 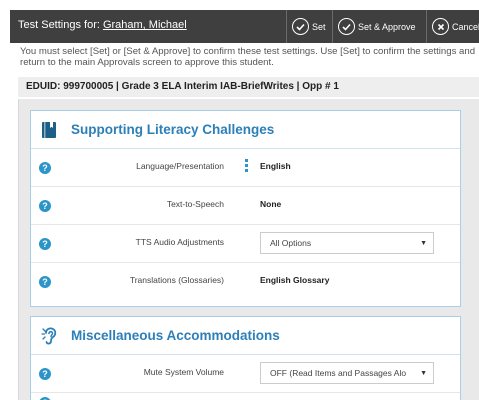 What do you see at coordinates (179, 242) in the screenshot?
I see `setting-label: TTS Audio Adjustments` at bounding box center [179, 242].